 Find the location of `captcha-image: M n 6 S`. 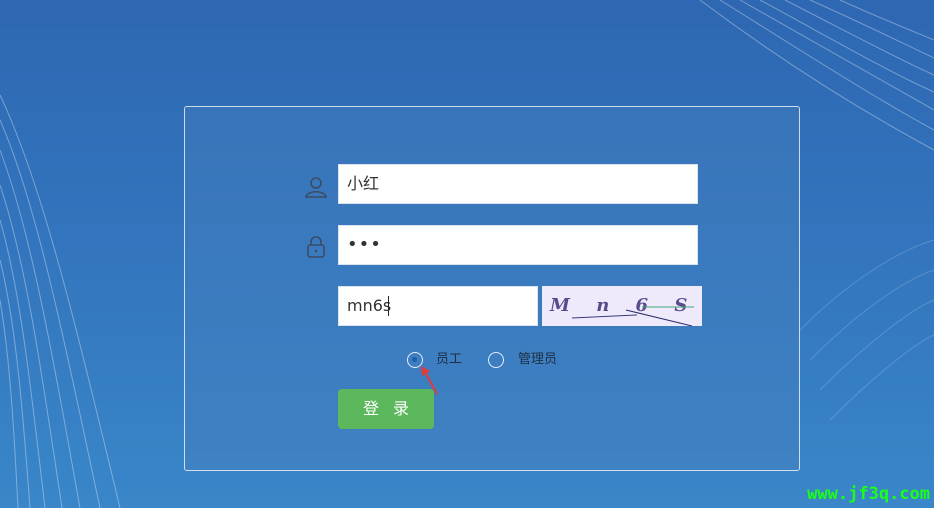

captcha-image: M n 6 S is located at coordinates (622, 306).